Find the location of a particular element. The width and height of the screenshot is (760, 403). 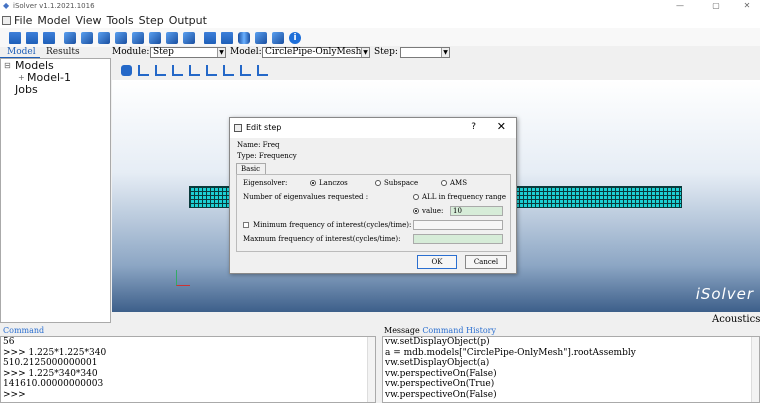

message-scrollbar is located at coordinates (755, 369).